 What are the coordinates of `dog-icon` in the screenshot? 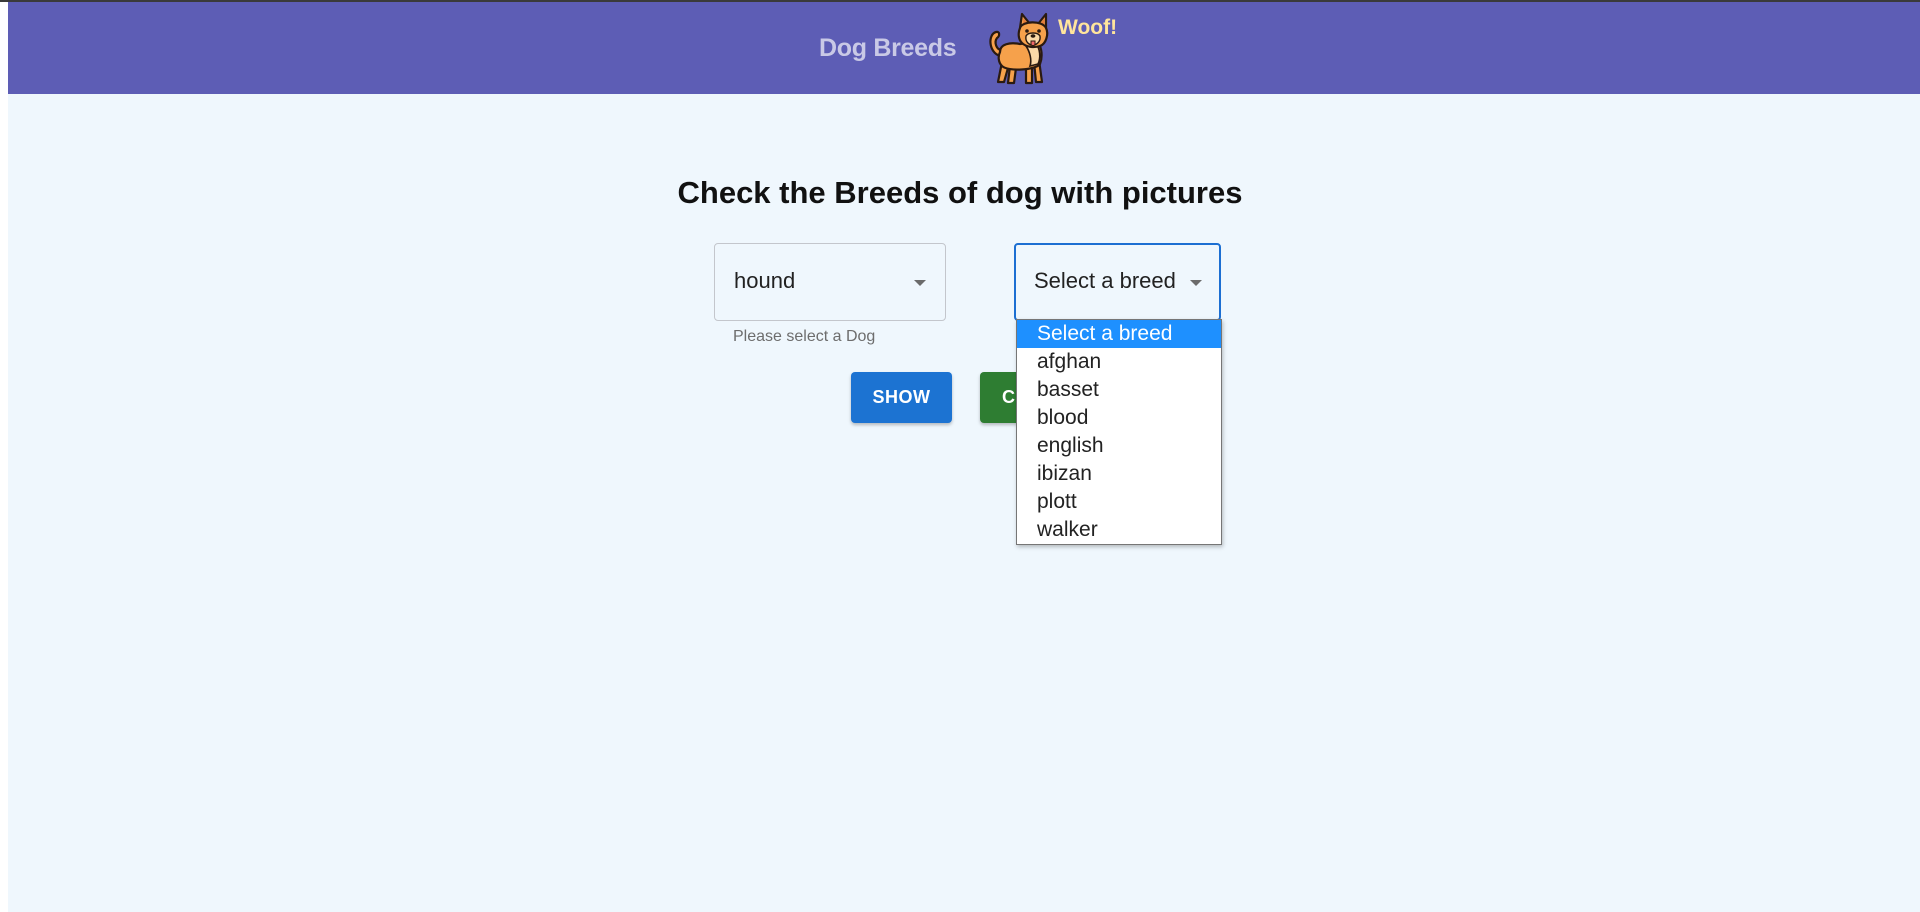 It's located at (1019, 48).